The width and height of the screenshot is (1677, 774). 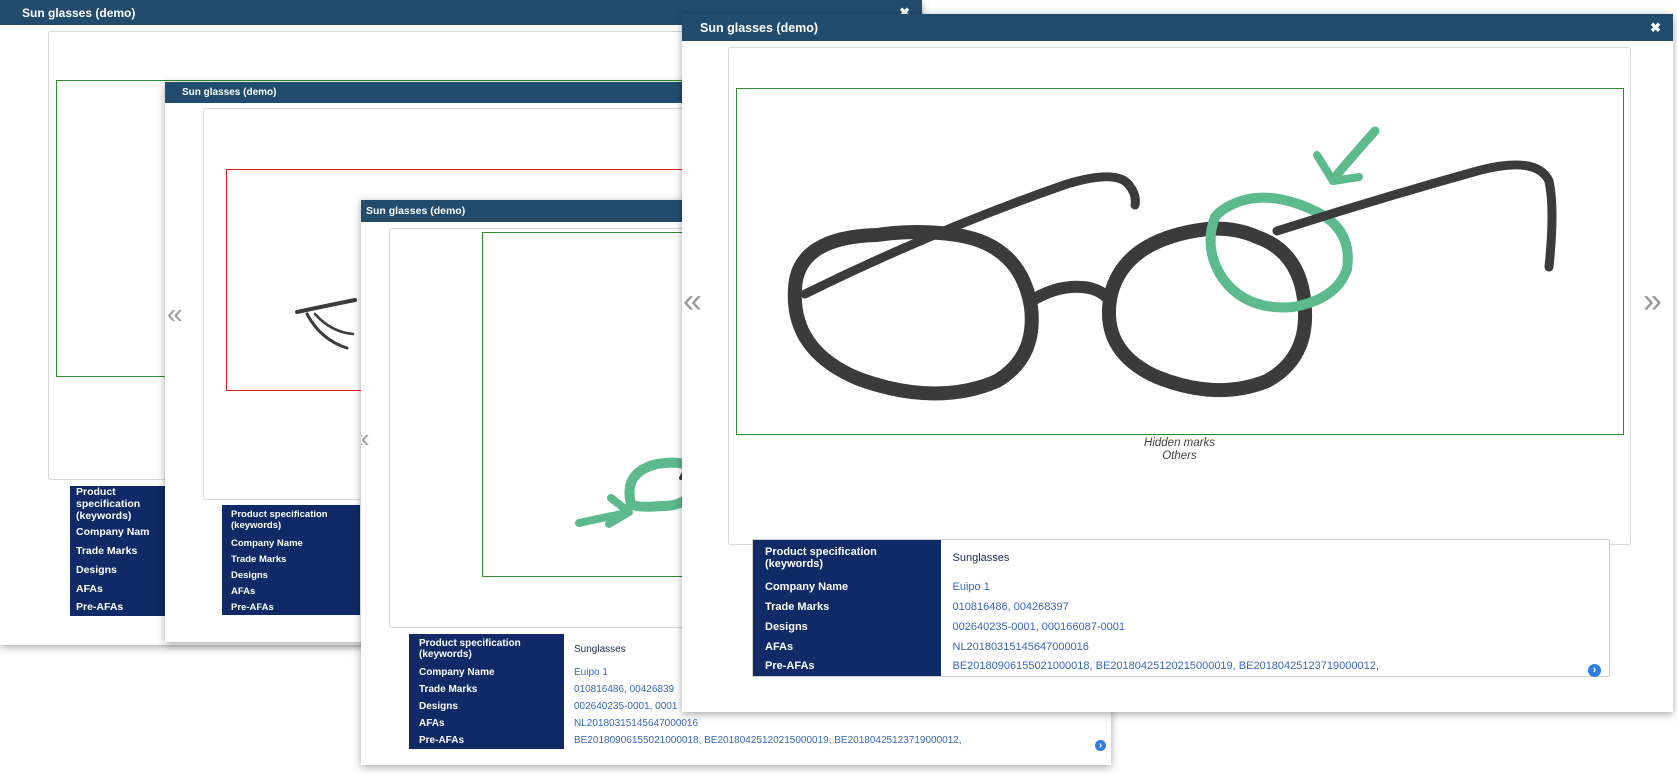 What do you see at coordinates (1655, 28) in the screenshot?
I see `close-icon: ✖` at bounding box center [1655, 28].